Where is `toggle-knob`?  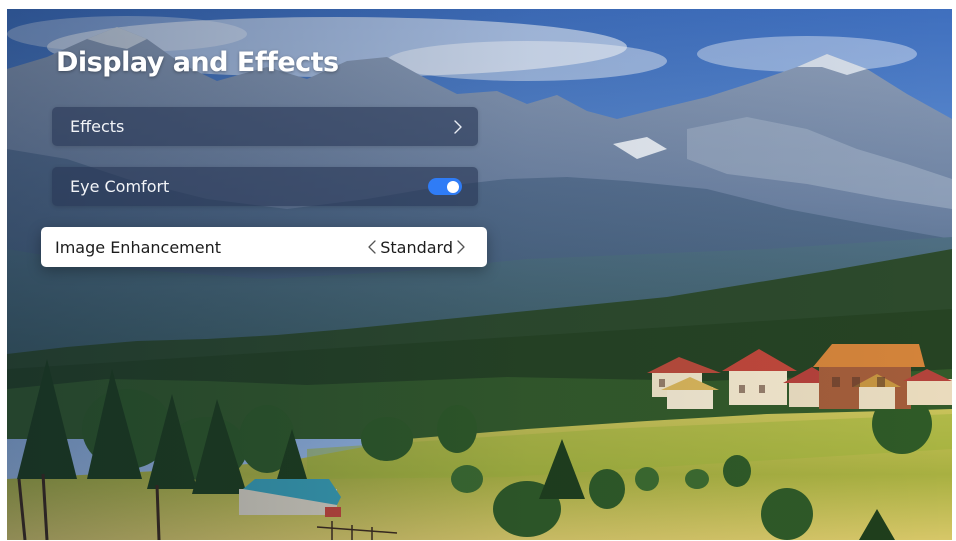
toggle-knob is located at coordinates (453, 186).